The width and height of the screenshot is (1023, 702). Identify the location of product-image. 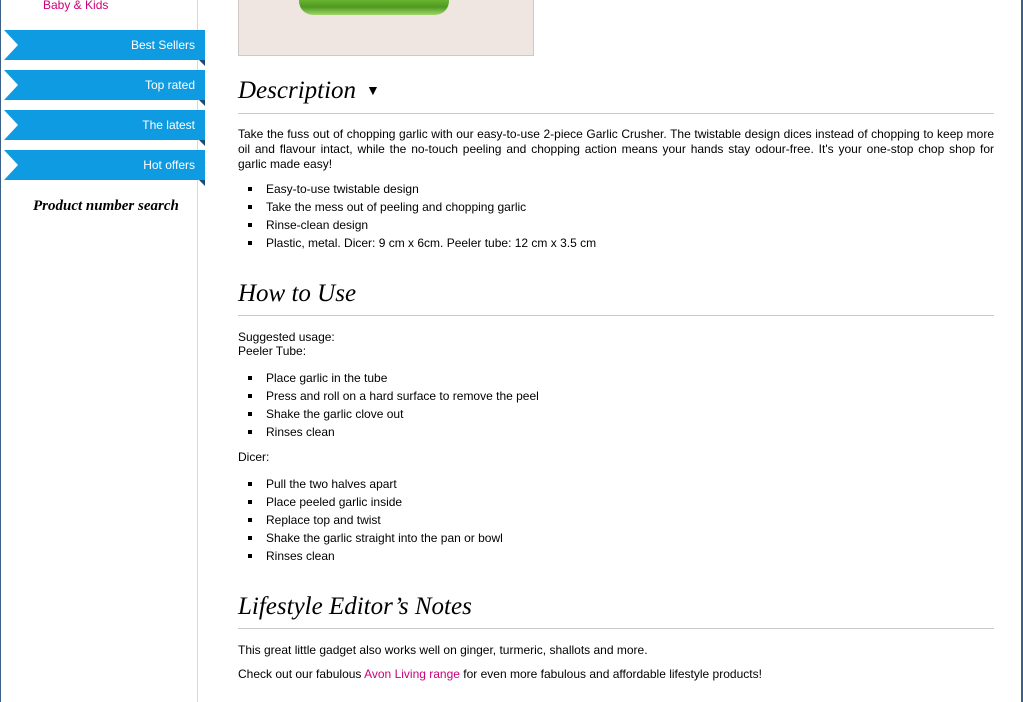
(386, 28).